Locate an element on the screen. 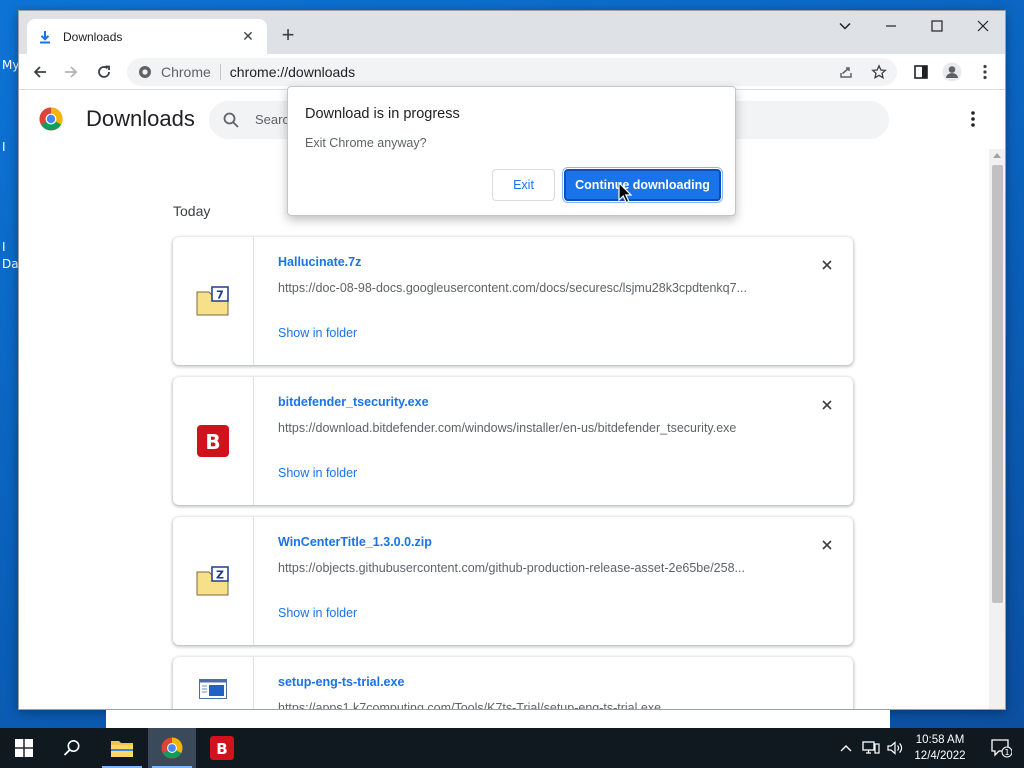  omnibox-divider is located at coordinates (220, 72).